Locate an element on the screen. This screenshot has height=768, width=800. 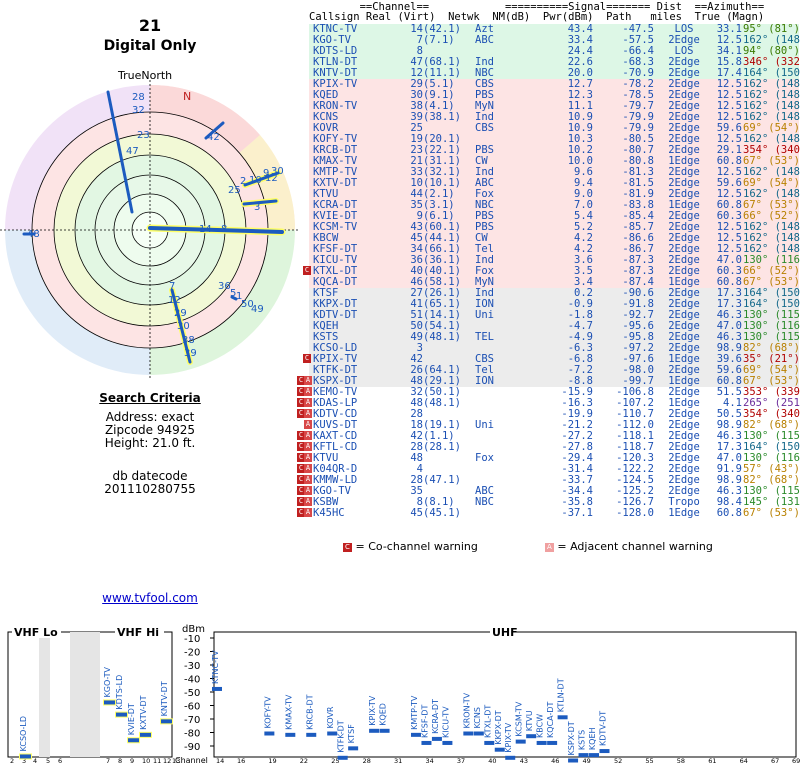
cell-virt: (45.1) is located at coordinates (442, 513).